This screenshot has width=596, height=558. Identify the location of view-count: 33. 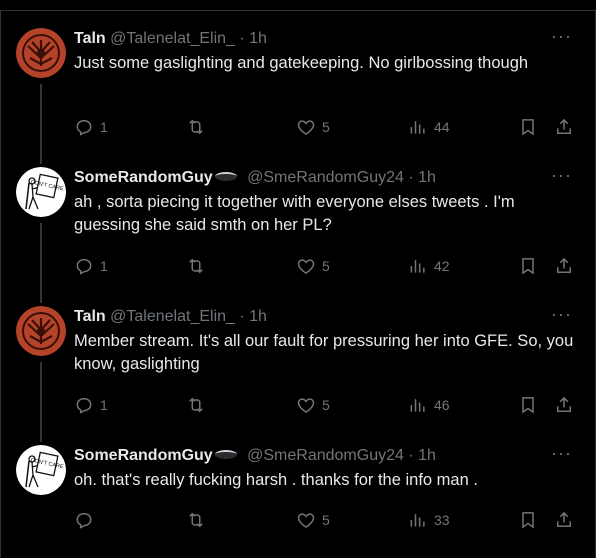
(442, 520).